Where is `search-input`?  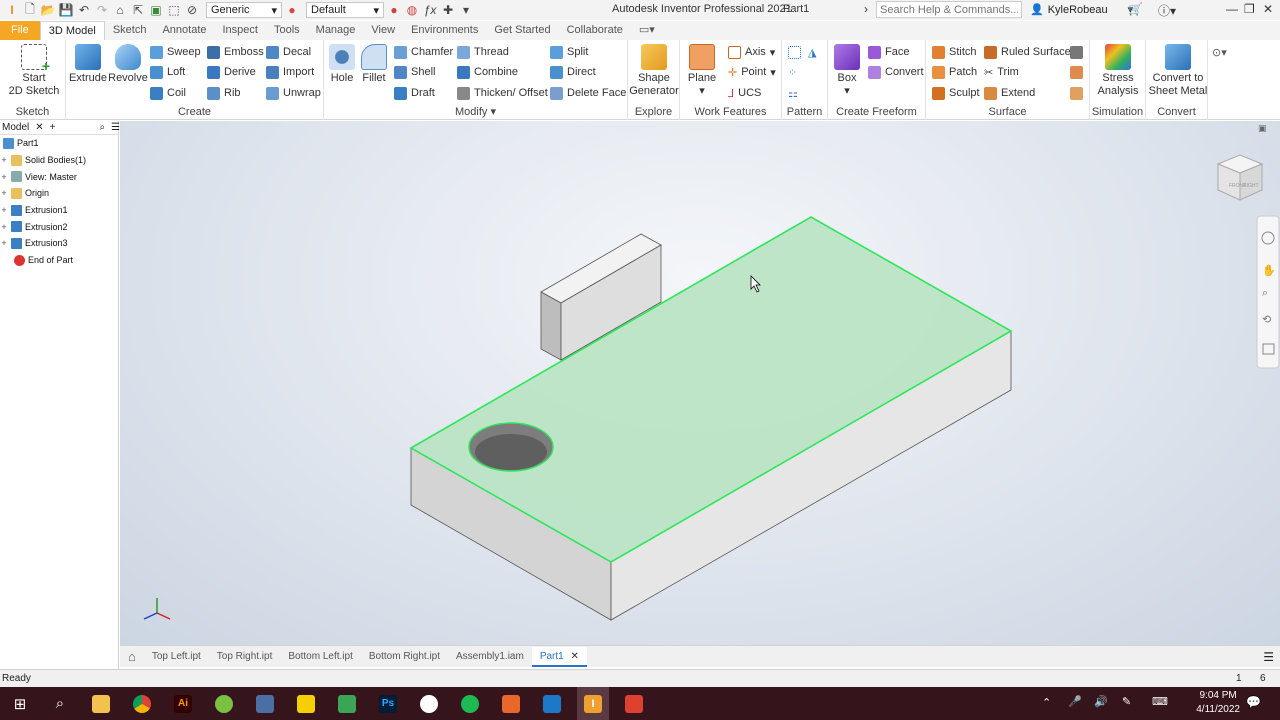 search-input is located at coordinates (949, 9).